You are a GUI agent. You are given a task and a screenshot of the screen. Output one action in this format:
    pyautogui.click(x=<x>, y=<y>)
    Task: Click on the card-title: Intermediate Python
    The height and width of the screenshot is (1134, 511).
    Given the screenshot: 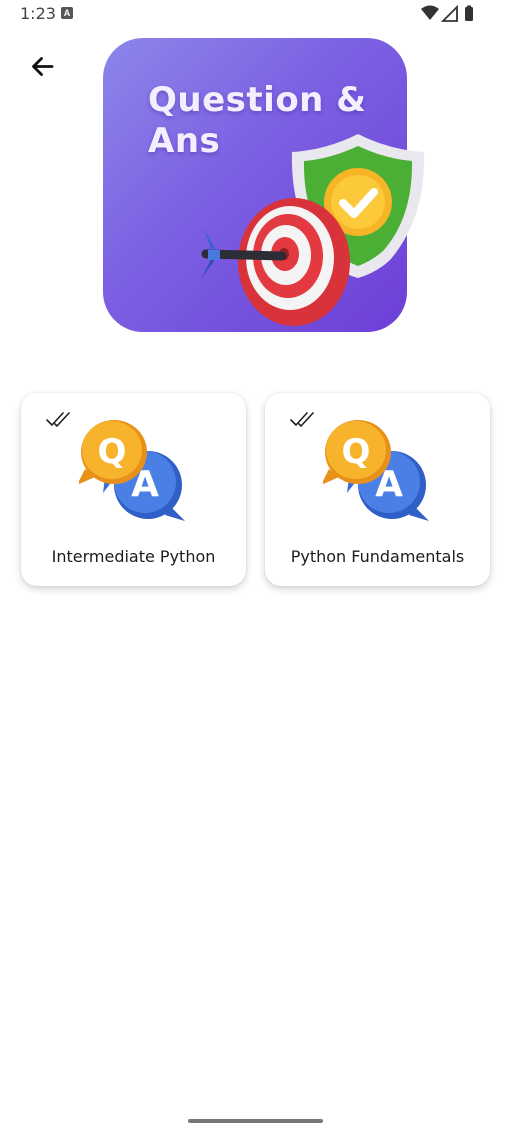 What is the action you would take?
    pyautogui.click(x=133, y=556)
    